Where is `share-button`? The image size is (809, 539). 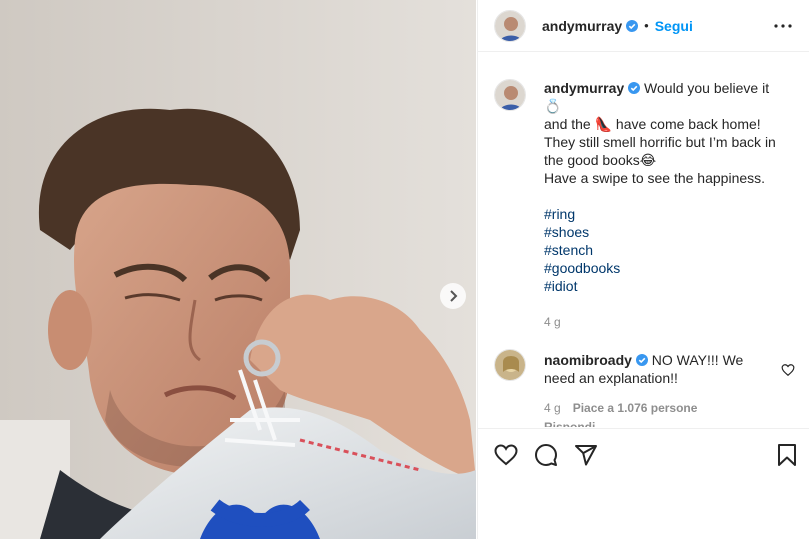
share-button is located at coordinates (586, 455).